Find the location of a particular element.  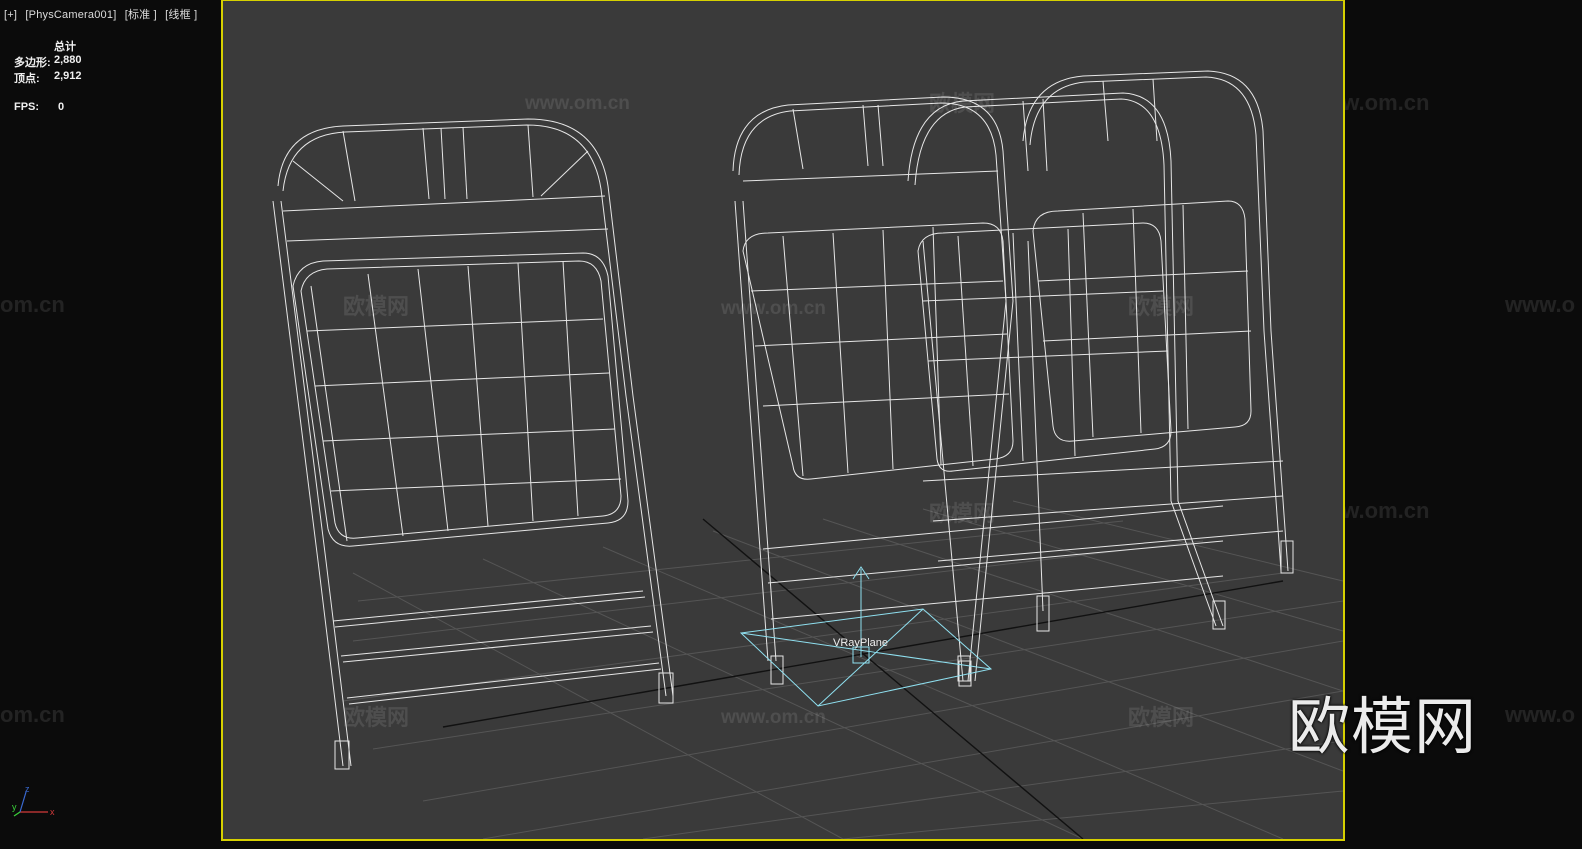

vrayplane-label: VRayPlane is located at coordinates (860, 643).